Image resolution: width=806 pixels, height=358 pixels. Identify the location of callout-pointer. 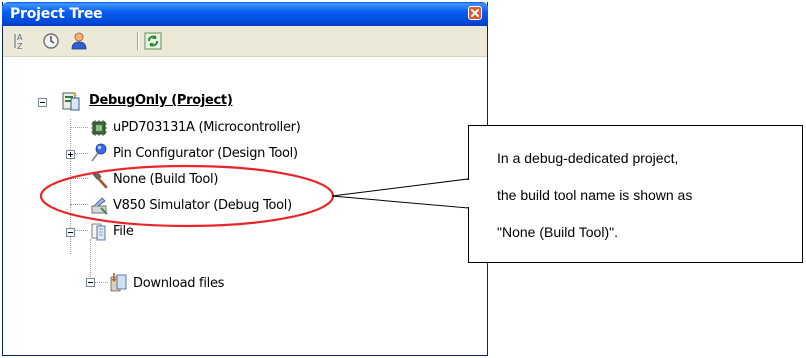
(400, 193).